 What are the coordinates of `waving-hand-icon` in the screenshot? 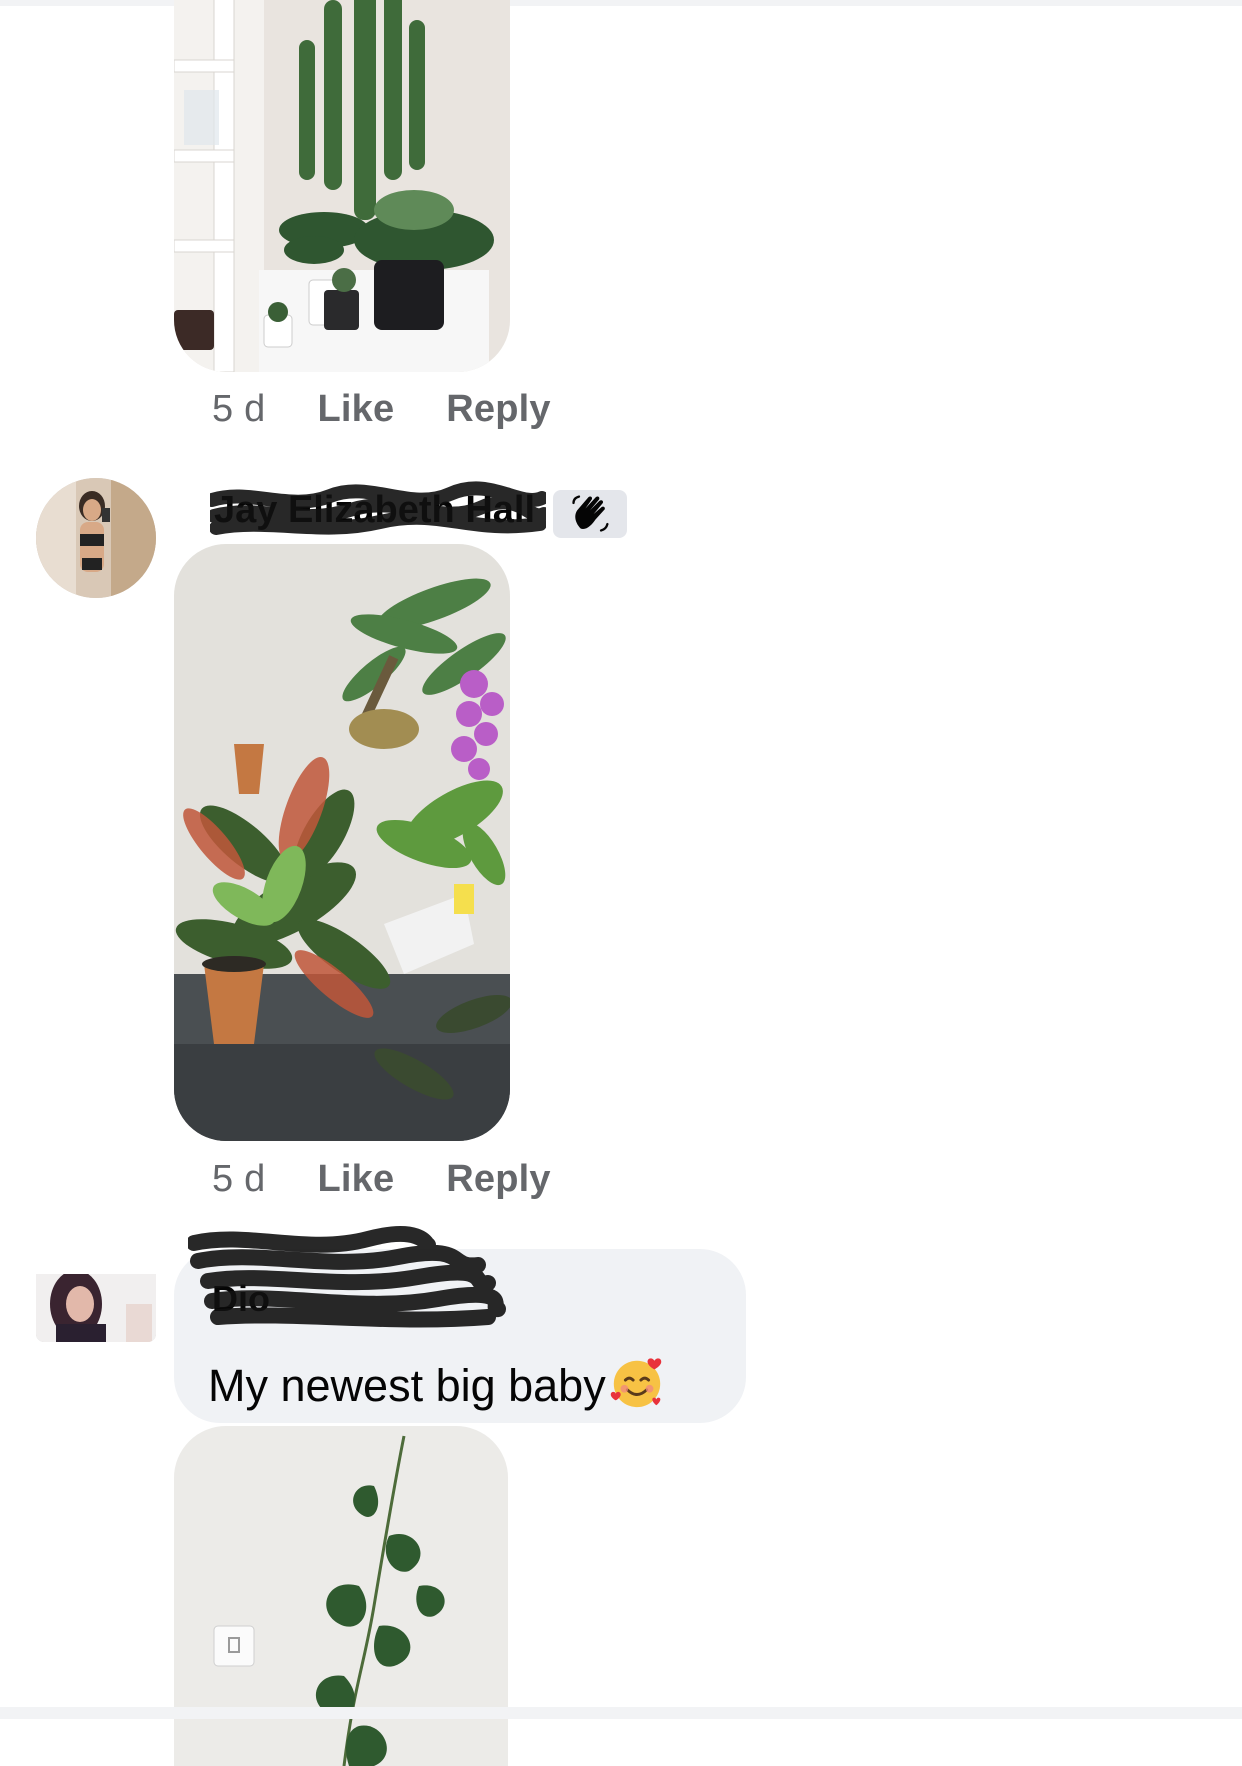 It's located at (590, 513).